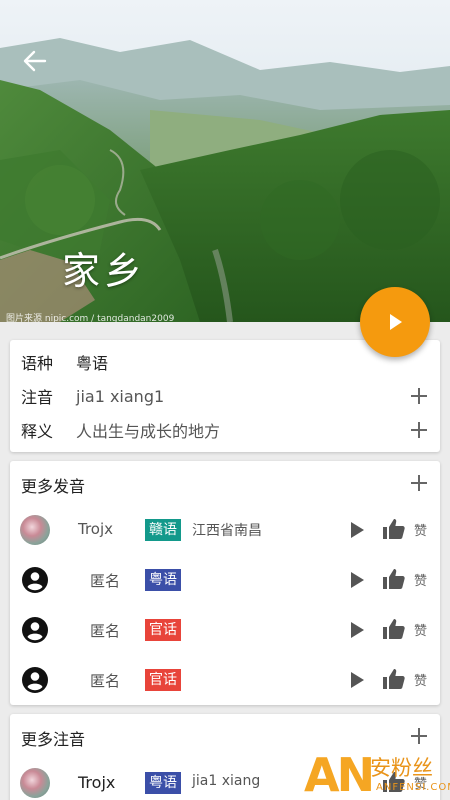 Image resolution: width=450 pixels, height=800 pixels. I want to click on brand-watermark-logo: AN 安粉丝 ANFENSI.COM, so click(375, 774).